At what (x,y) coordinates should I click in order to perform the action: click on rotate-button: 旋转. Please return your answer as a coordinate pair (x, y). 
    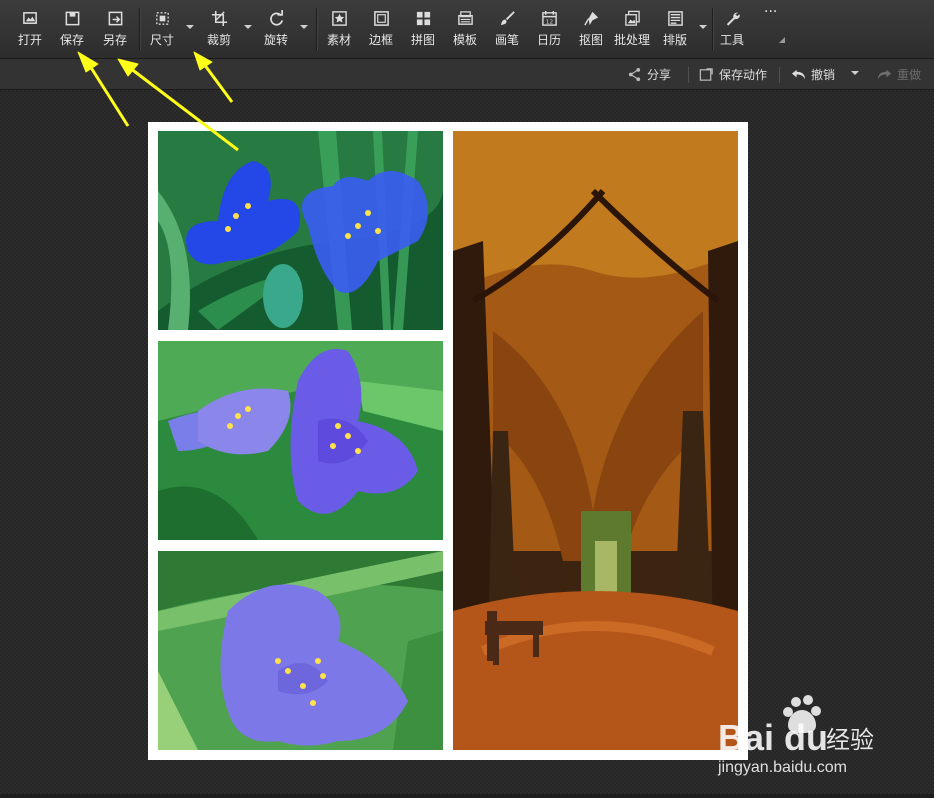
    Looking at the image, I should click on (276, 30).